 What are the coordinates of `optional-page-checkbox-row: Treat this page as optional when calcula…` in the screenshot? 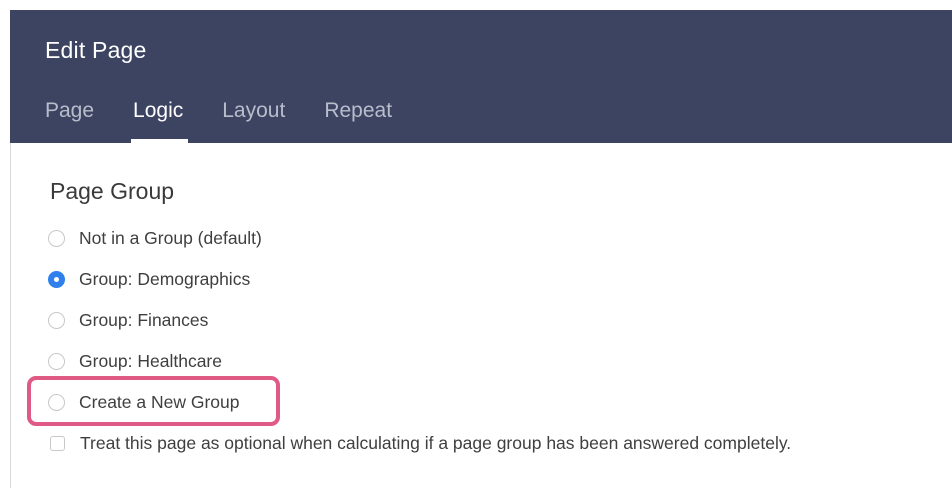 It's located at (419, 443).